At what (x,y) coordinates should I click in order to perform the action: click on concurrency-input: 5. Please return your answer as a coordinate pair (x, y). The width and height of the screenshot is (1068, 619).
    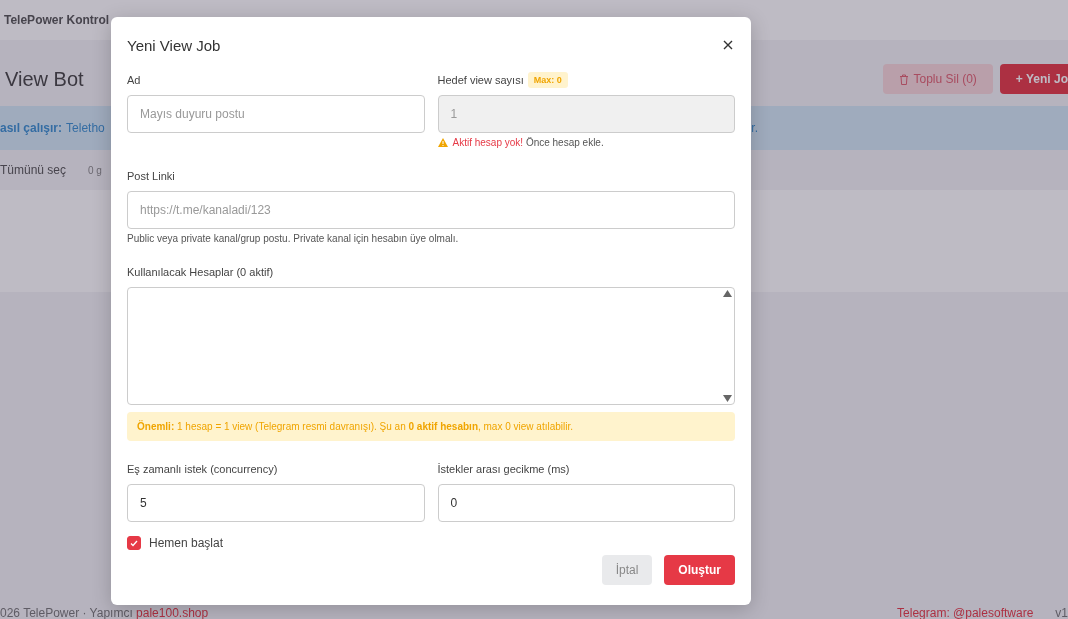
    Looking at the image, I should click on (276, 503).